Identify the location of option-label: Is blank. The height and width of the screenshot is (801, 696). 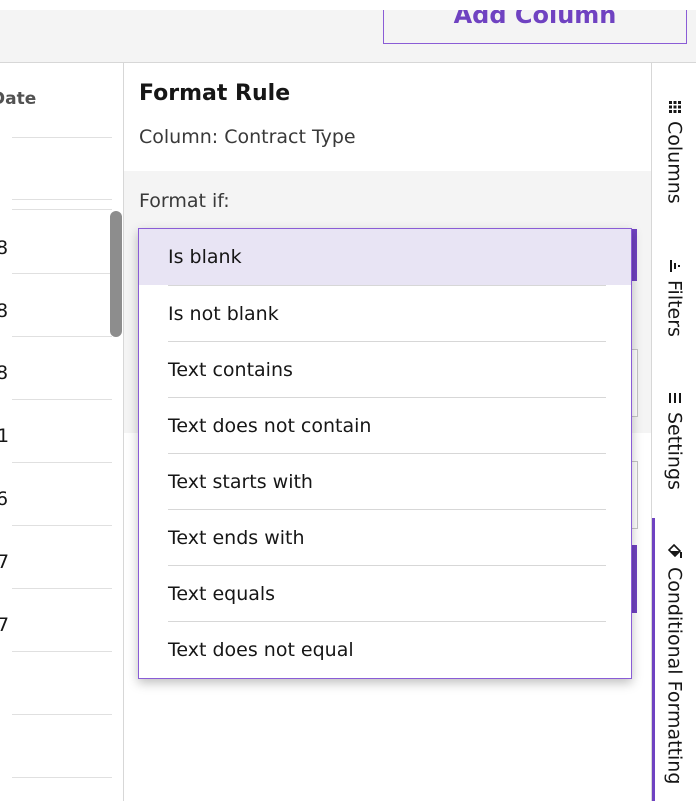
(205, 257).